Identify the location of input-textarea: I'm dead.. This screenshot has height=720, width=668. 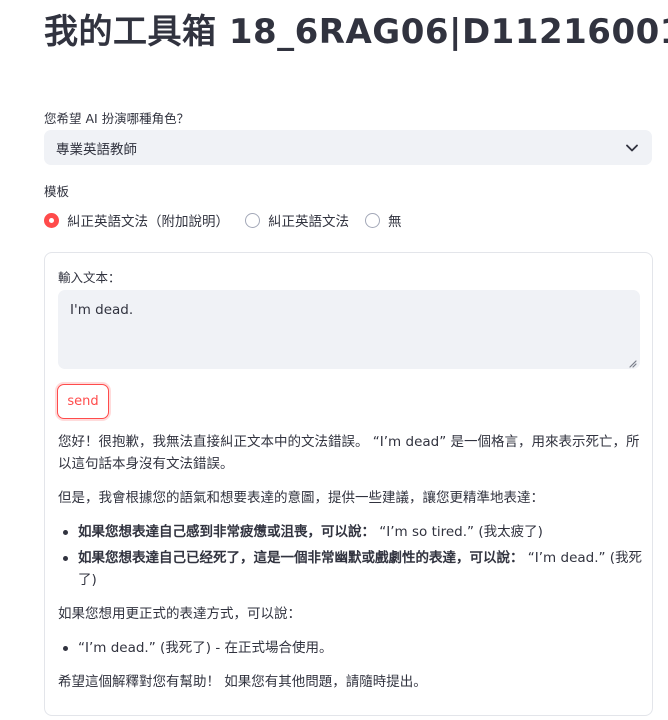
(349, 329).